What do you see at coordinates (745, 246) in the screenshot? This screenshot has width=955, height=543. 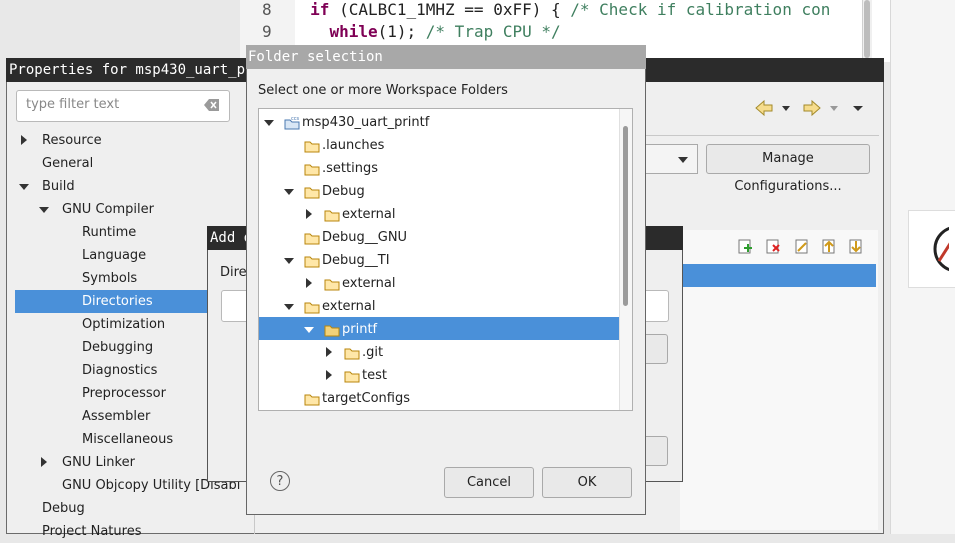 I see `add-icon` at bounding box center [745, 246].